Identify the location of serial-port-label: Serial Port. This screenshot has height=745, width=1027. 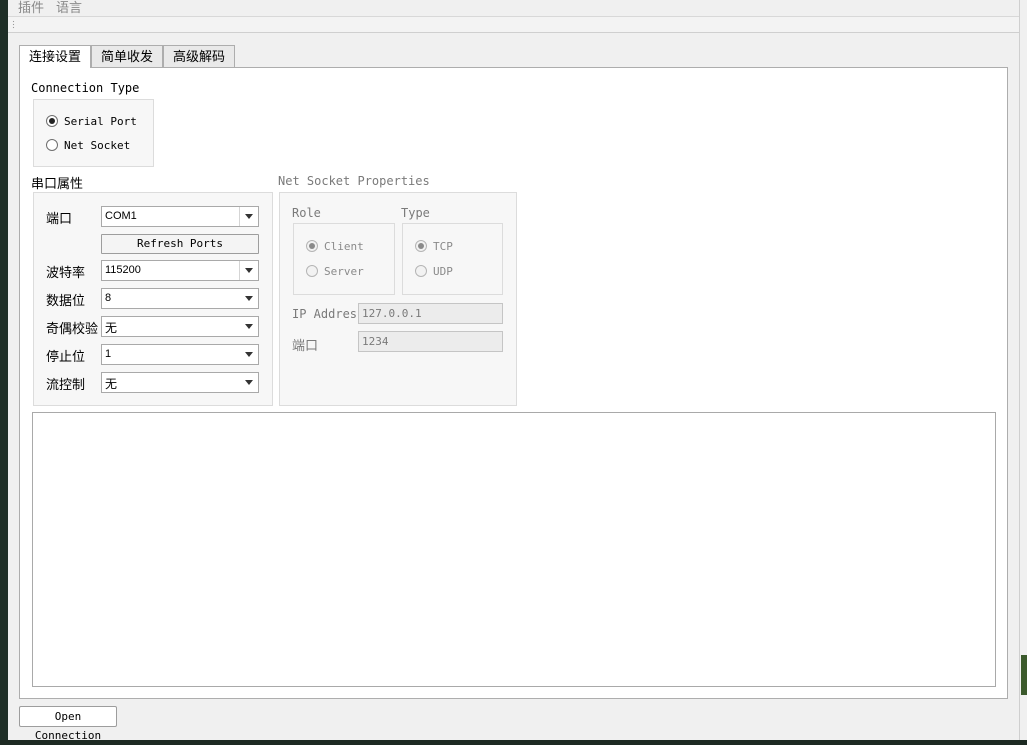
(100, 121).